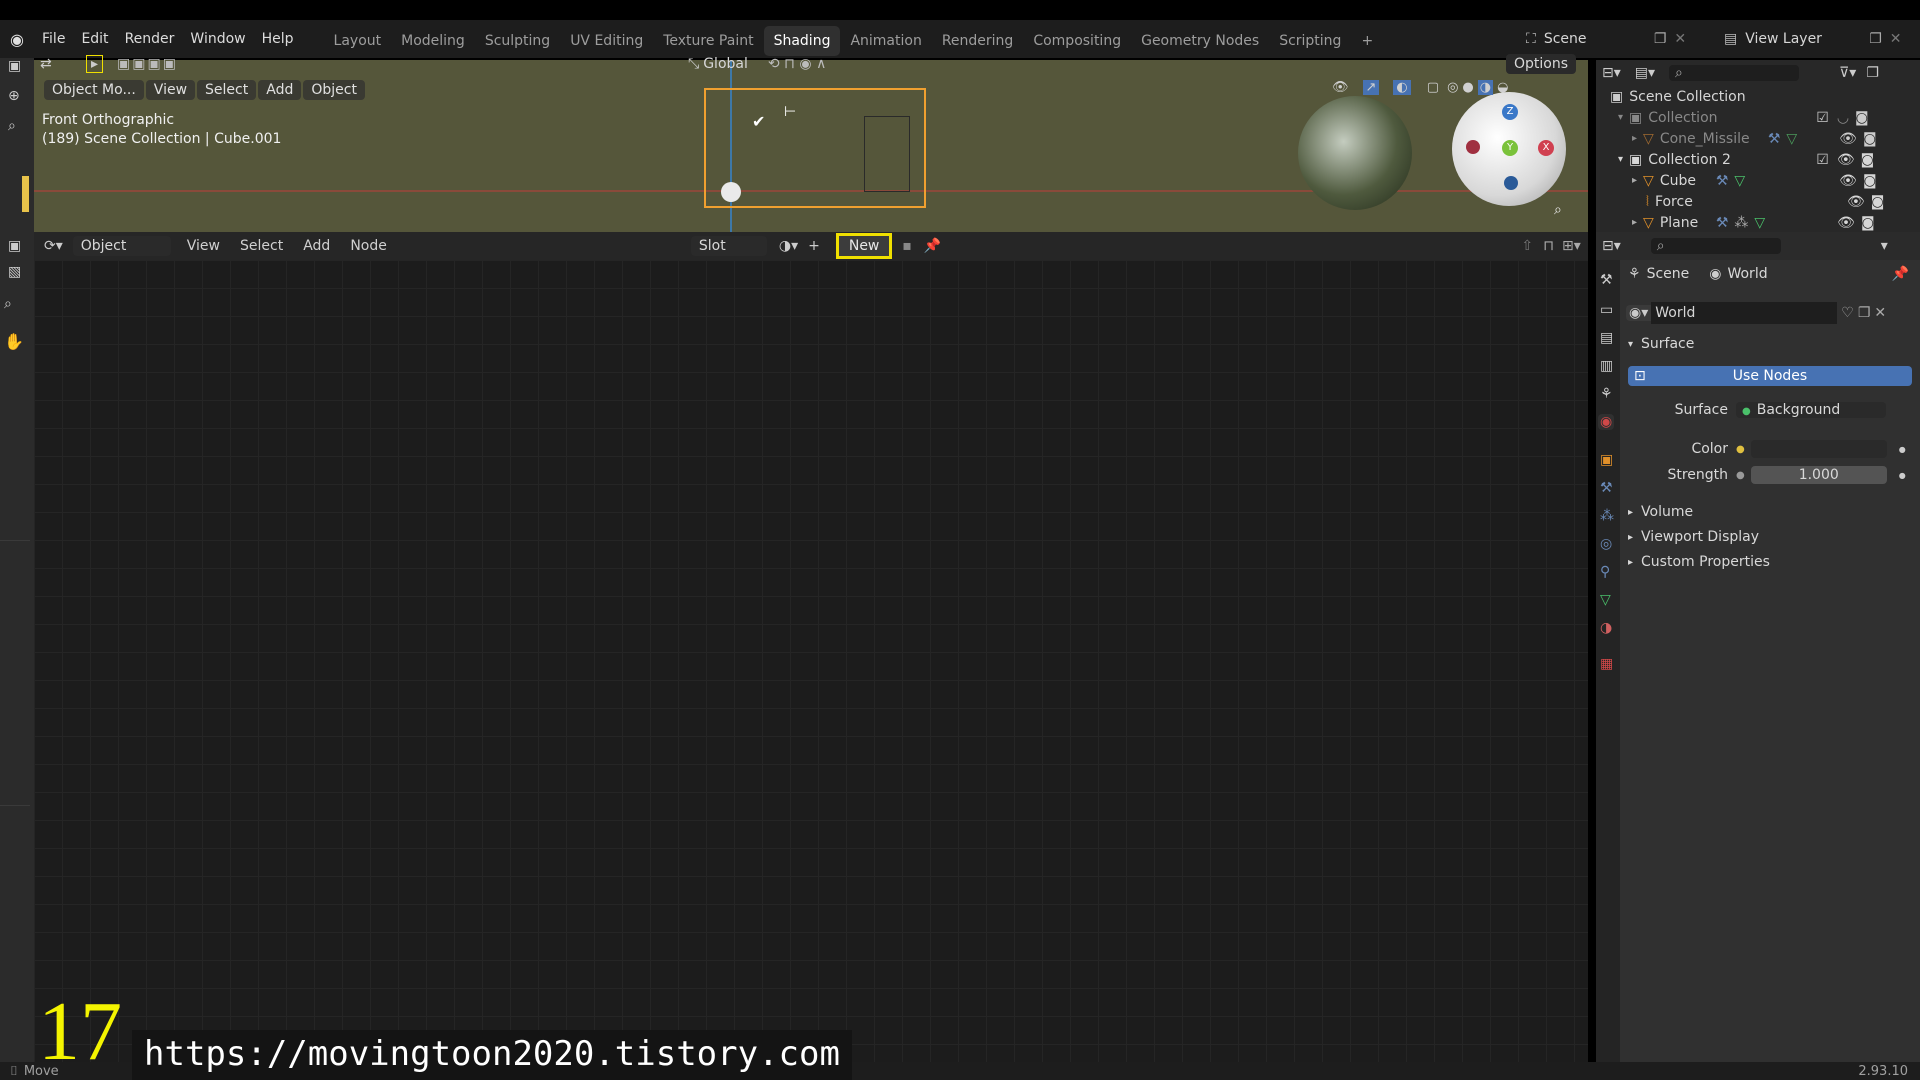 The image size is (1920, 1080). What do you see at coordinates (1558, 210) in the screenshot?
I see `zoom-view-icon: ⌕` at bounding box center [1558, 210].